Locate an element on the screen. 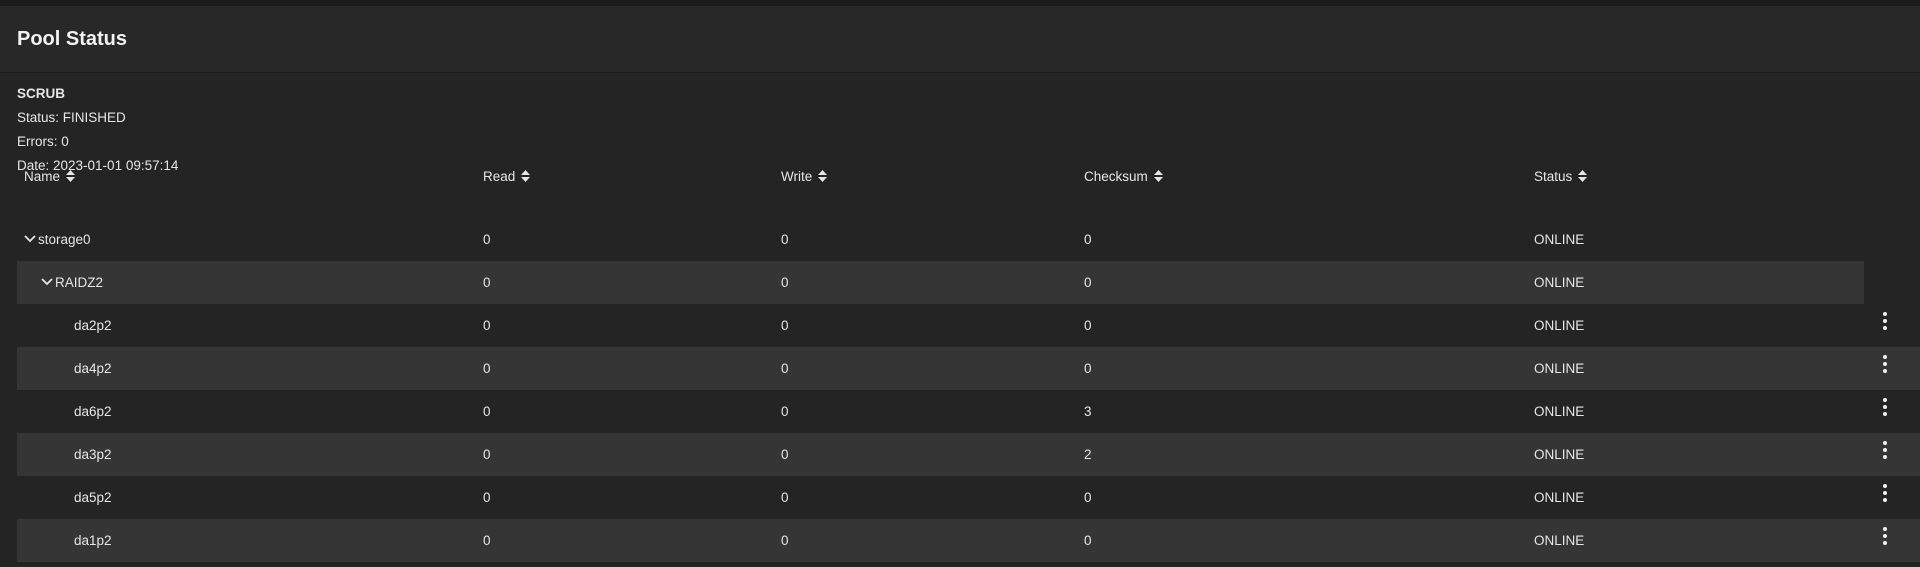 This screenshot has width=1920, height=567. row-name: da5p2 is located at coordinates (93, 497).